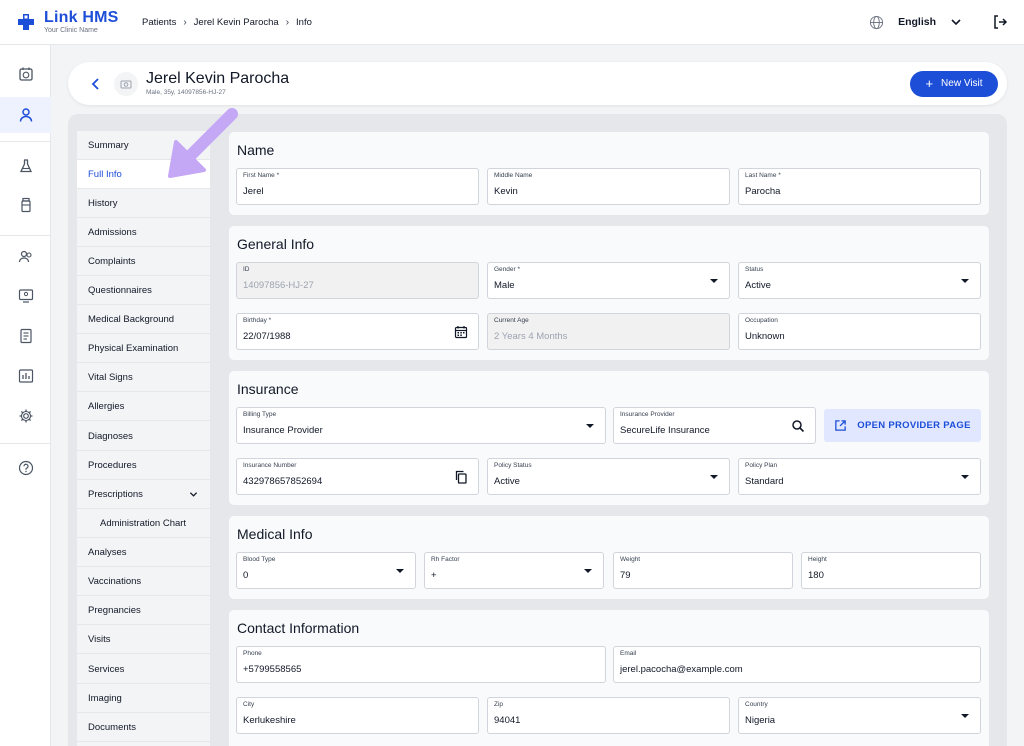 Image resolution: width=1024 pixels, height=746 pixels. What do you see at coordinates (79, 22) in the screenshot?
I see `app-logo: Link HMS Your Clinic Name` at bounding box center [79, 22].